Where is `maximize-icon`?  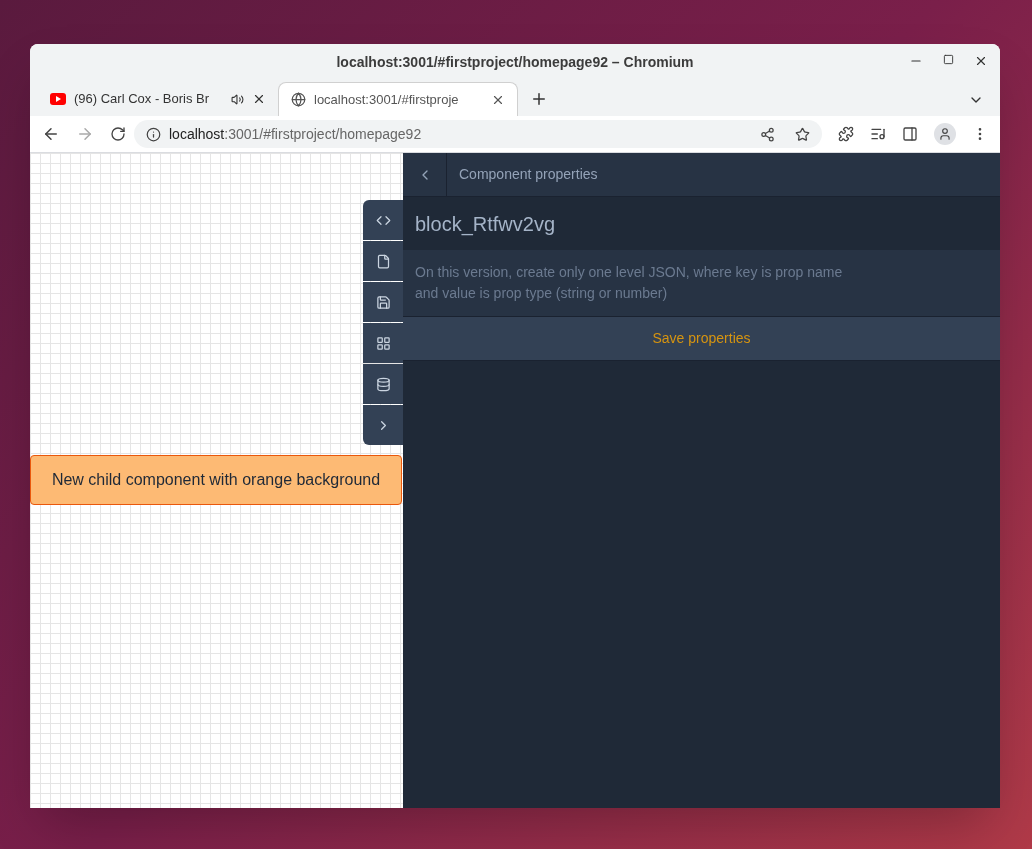 maximize-icon is located at coordinates (948, 59).